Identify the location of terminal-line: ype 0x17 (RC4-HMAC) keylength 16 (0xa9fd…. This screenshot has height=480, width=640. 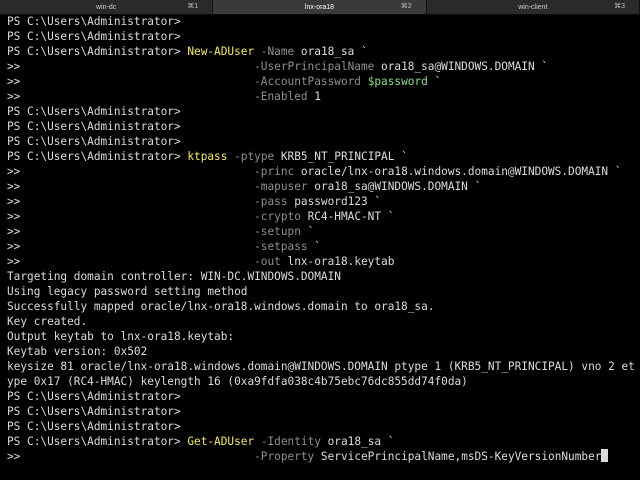
(323, 381).